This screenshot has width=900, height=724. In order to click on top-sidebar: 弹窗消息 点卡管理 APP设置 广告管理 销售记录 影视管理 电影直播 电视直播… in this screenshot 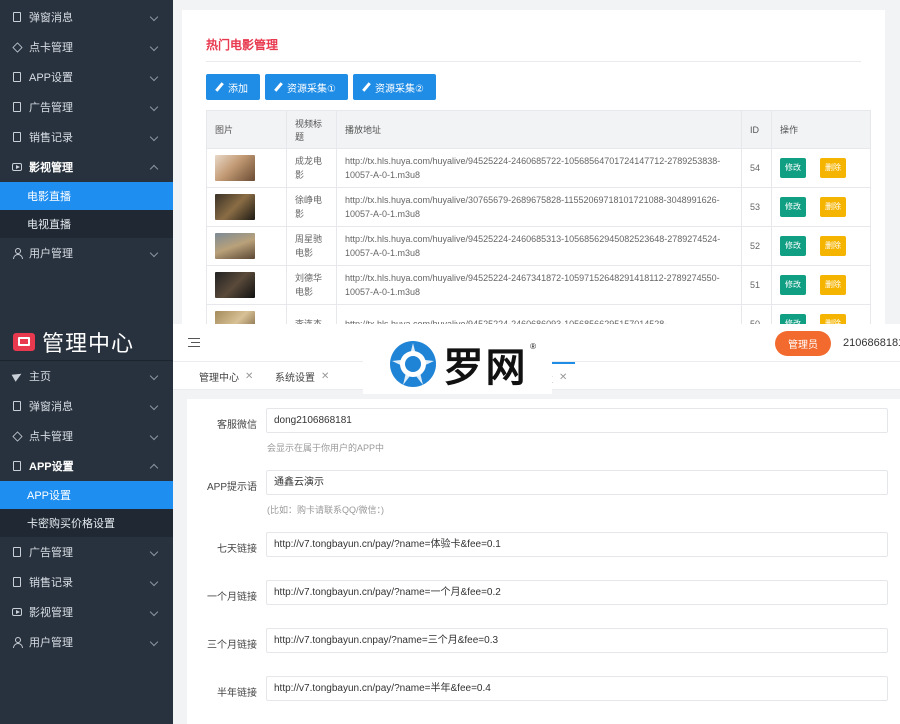, I will do `click(86, 162)`.